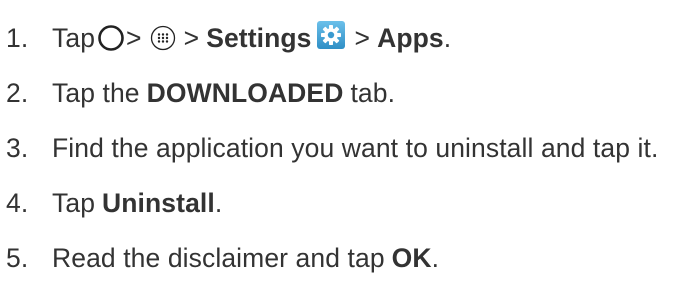  I want to click on downloaded-tab-label: DOWNLOADED, so click(245, 92).